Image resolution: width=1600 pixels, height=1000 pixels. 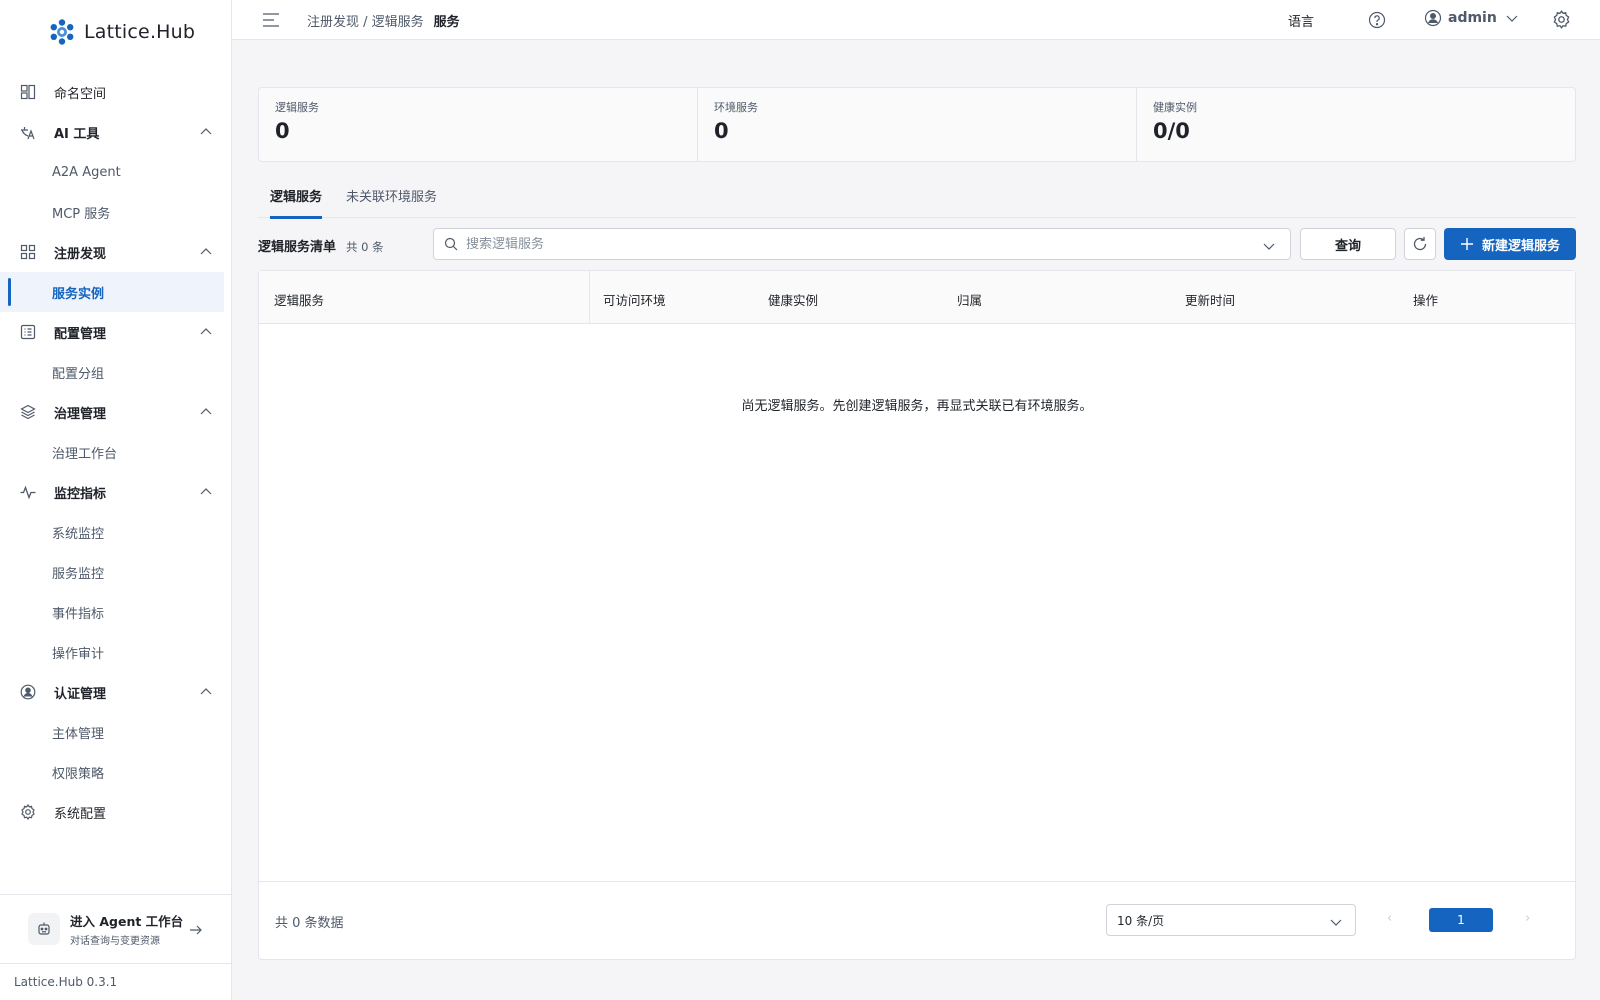 What do you see at coordinates (116, 652) in the screenshot?
I see `sidebar-item-audit: 操作审计` at bounding box center [116, 652].